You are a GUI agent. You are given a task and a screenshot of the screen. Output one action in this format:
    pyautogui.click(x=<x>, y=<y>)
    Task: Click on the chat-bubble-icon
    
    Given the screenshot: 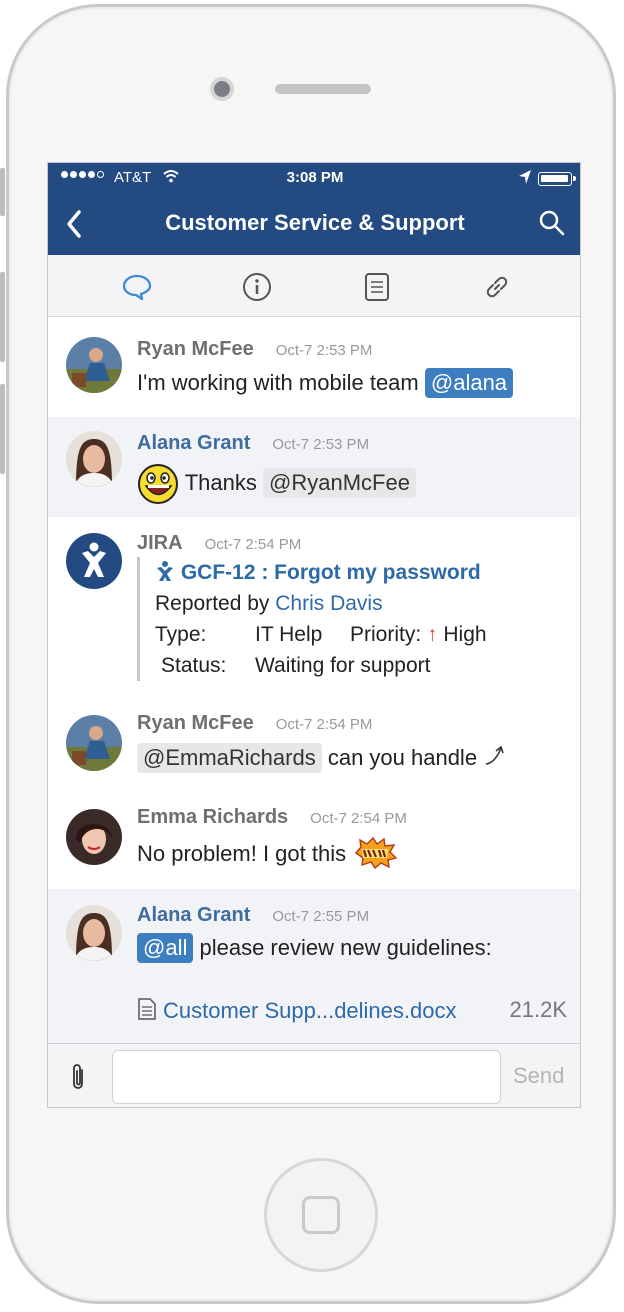 What is the action you would take?
    pyautogui.click(x=137, y=287)
    